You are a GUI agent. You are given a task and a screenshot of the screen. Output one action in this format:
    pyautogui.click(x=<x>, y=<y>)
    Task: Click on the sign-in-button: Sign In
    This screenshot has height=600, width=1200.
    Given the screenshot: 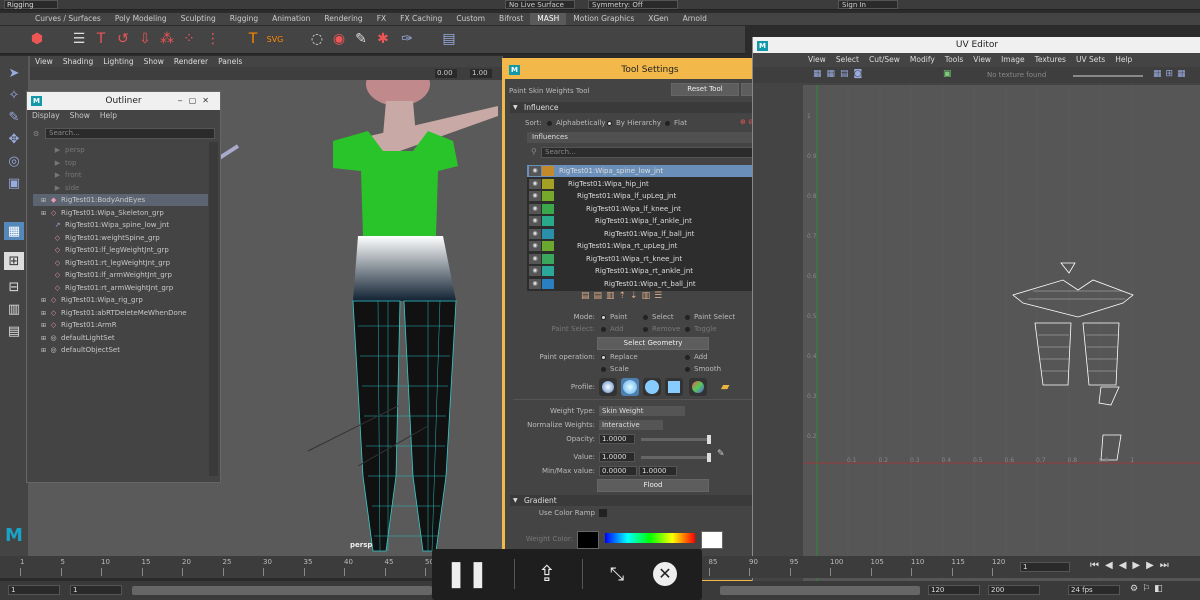 What is the action you would take?
    pyautogui.click(x=868, y=4)
    